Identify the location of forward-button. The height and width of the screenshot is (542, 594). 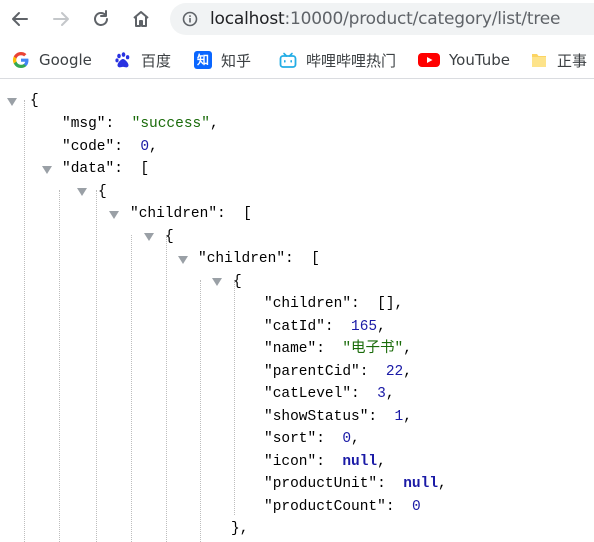
(61, 19).